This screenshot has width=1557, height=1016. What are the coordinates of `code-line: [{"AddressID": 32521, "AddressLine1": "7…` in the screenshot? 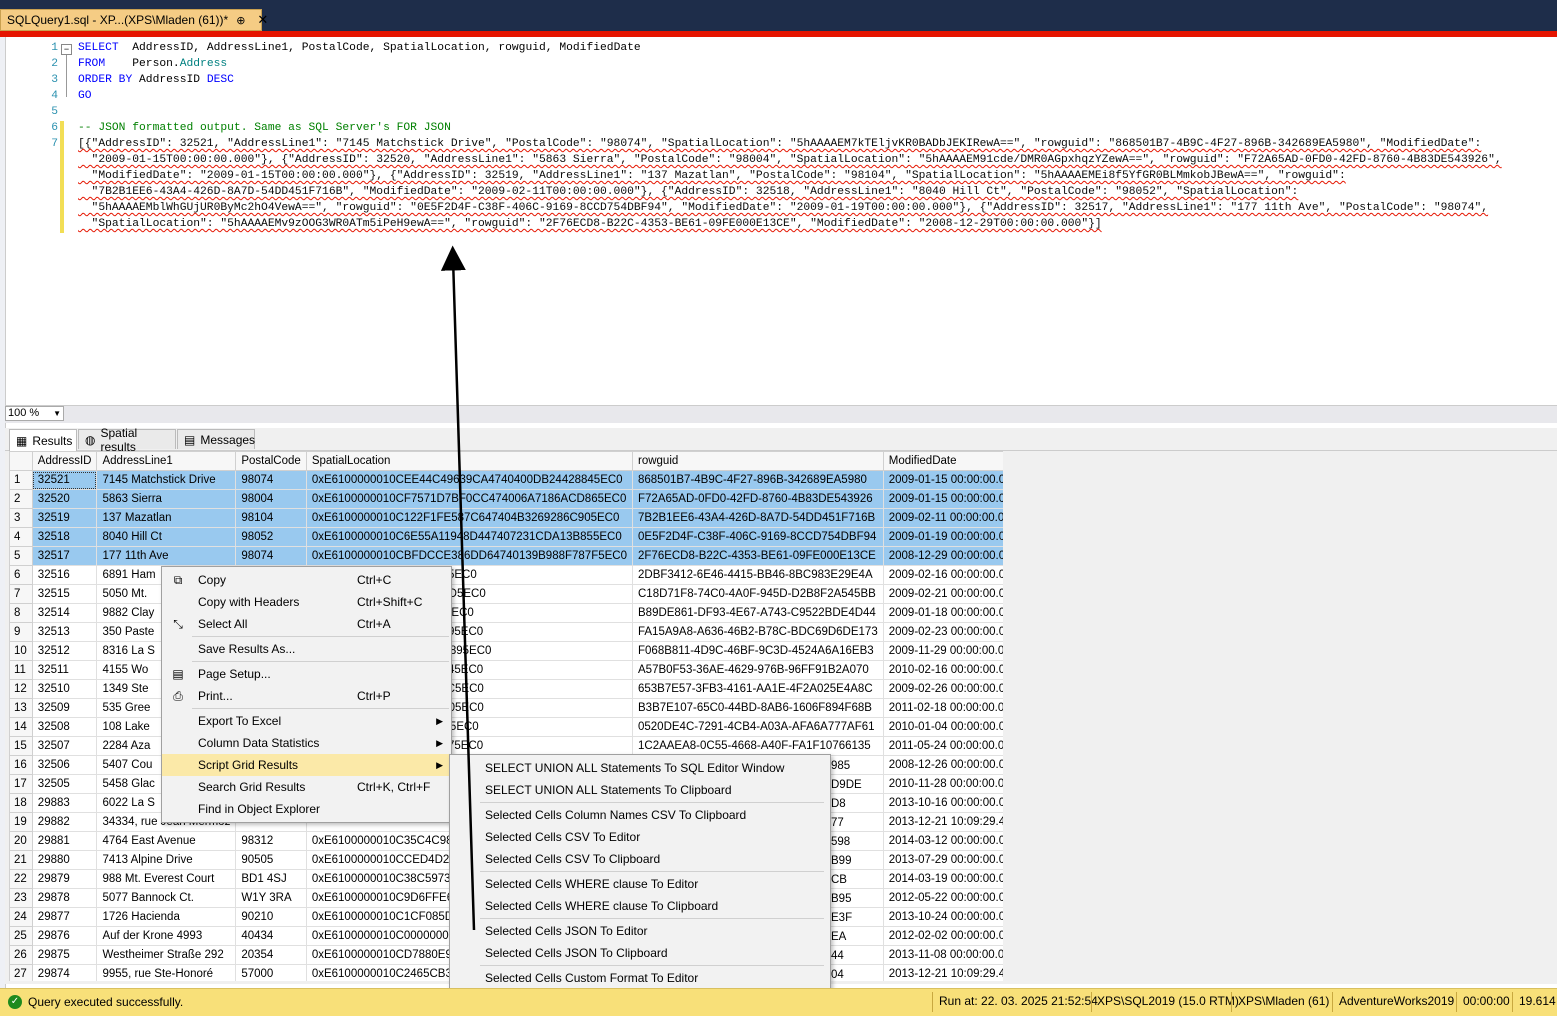 It's located at (779, 144).